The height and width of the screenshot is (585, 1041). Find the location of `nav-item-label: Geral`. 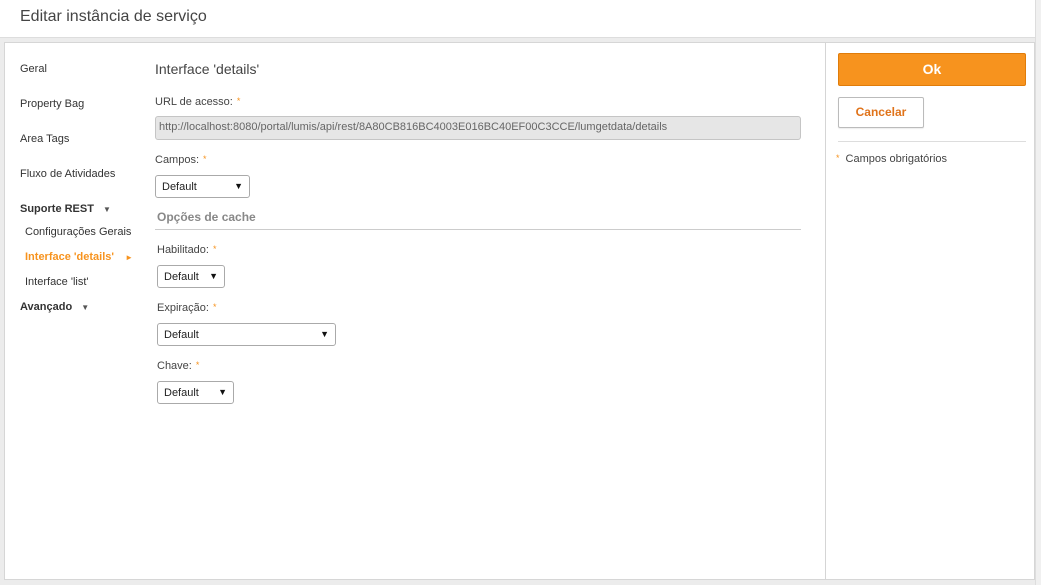

nav-item-label: Geral is located at coordinates (33, 69).